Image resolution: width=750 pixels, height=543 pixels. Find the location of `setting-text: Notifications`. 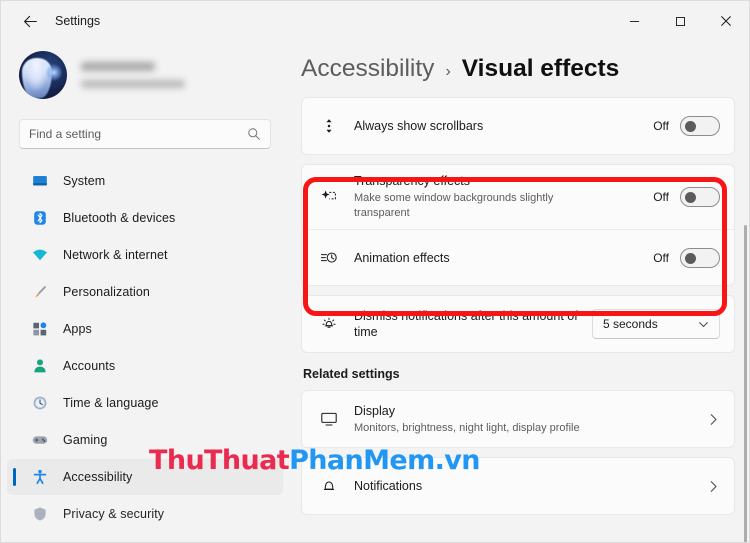

setting-text: Notifications is located at coordinates (530, 486).